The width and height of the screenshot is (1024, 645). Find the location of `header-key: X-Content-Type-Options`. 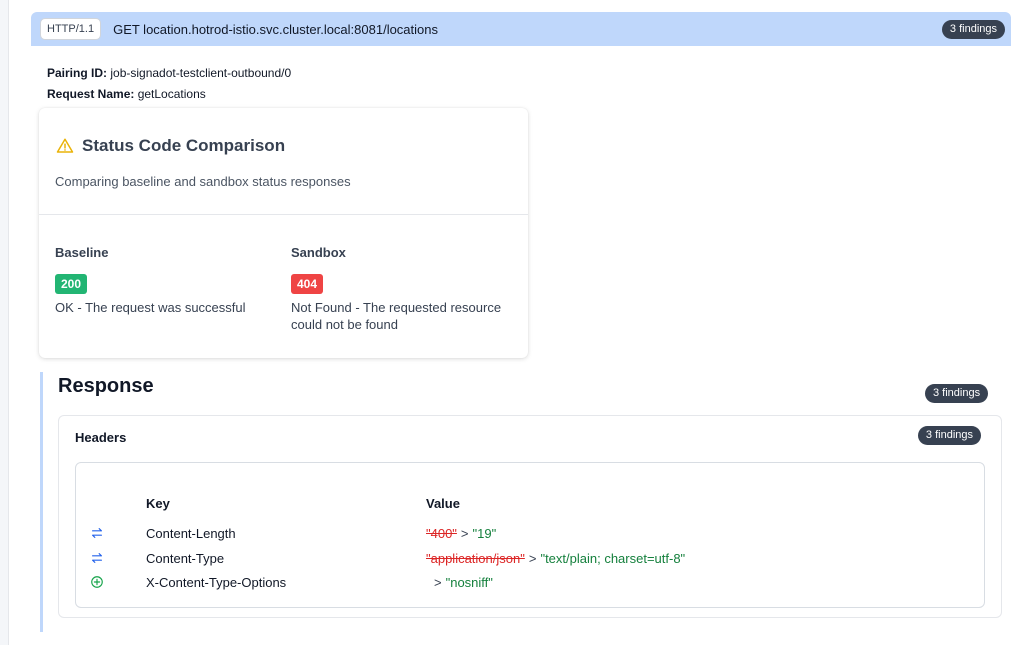

header-key: X-Content-Type-Options is located at coordinates (216, 582).